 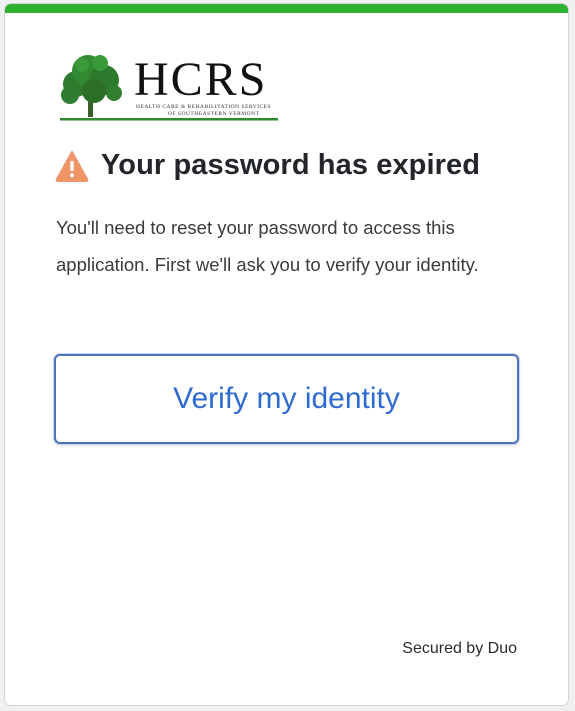 I want to click on status-accent-bar, so click(x=286, y=8).